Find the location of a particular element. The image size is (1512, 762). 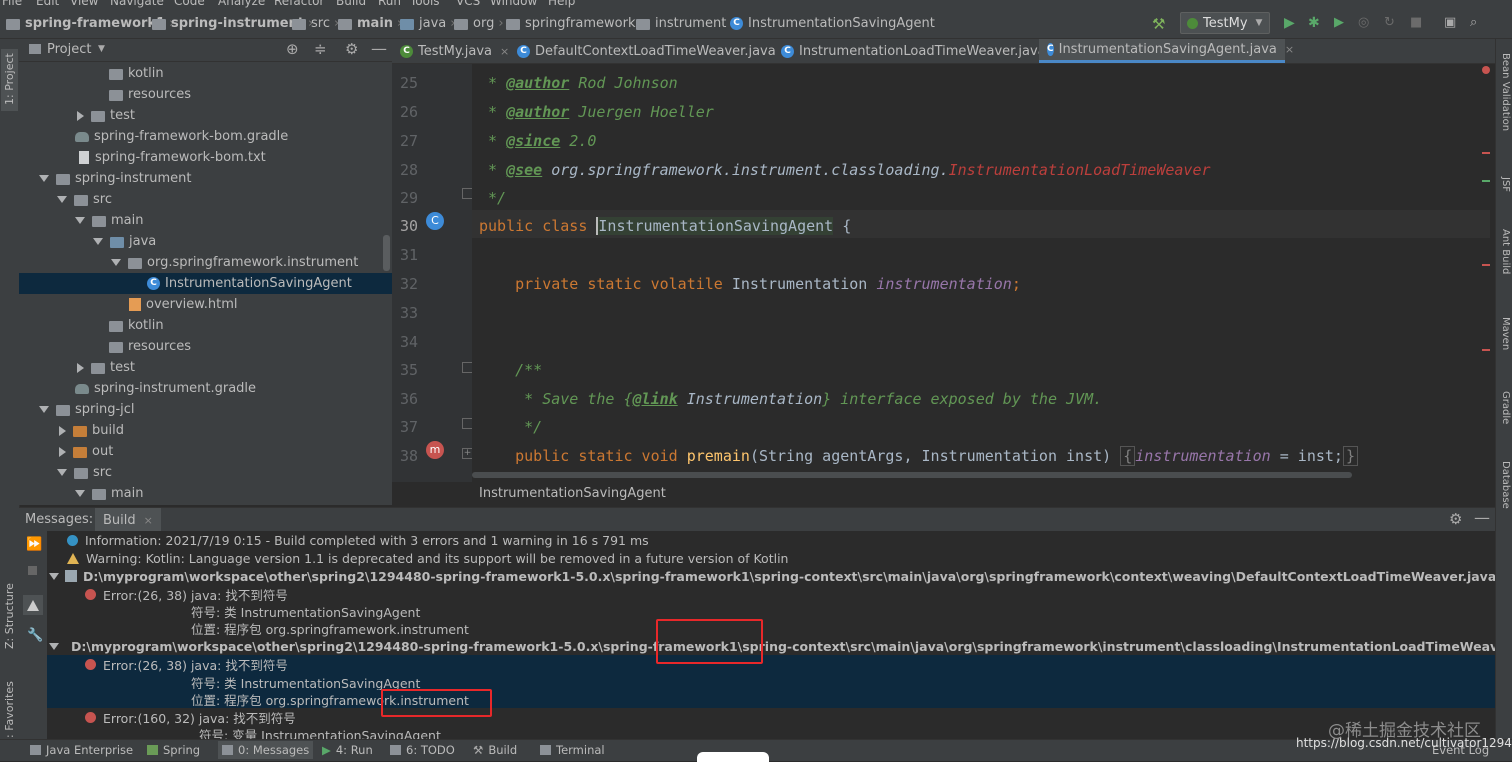

tree-item: spring-framework-bom.gradle is located at coordinates (233, 136).